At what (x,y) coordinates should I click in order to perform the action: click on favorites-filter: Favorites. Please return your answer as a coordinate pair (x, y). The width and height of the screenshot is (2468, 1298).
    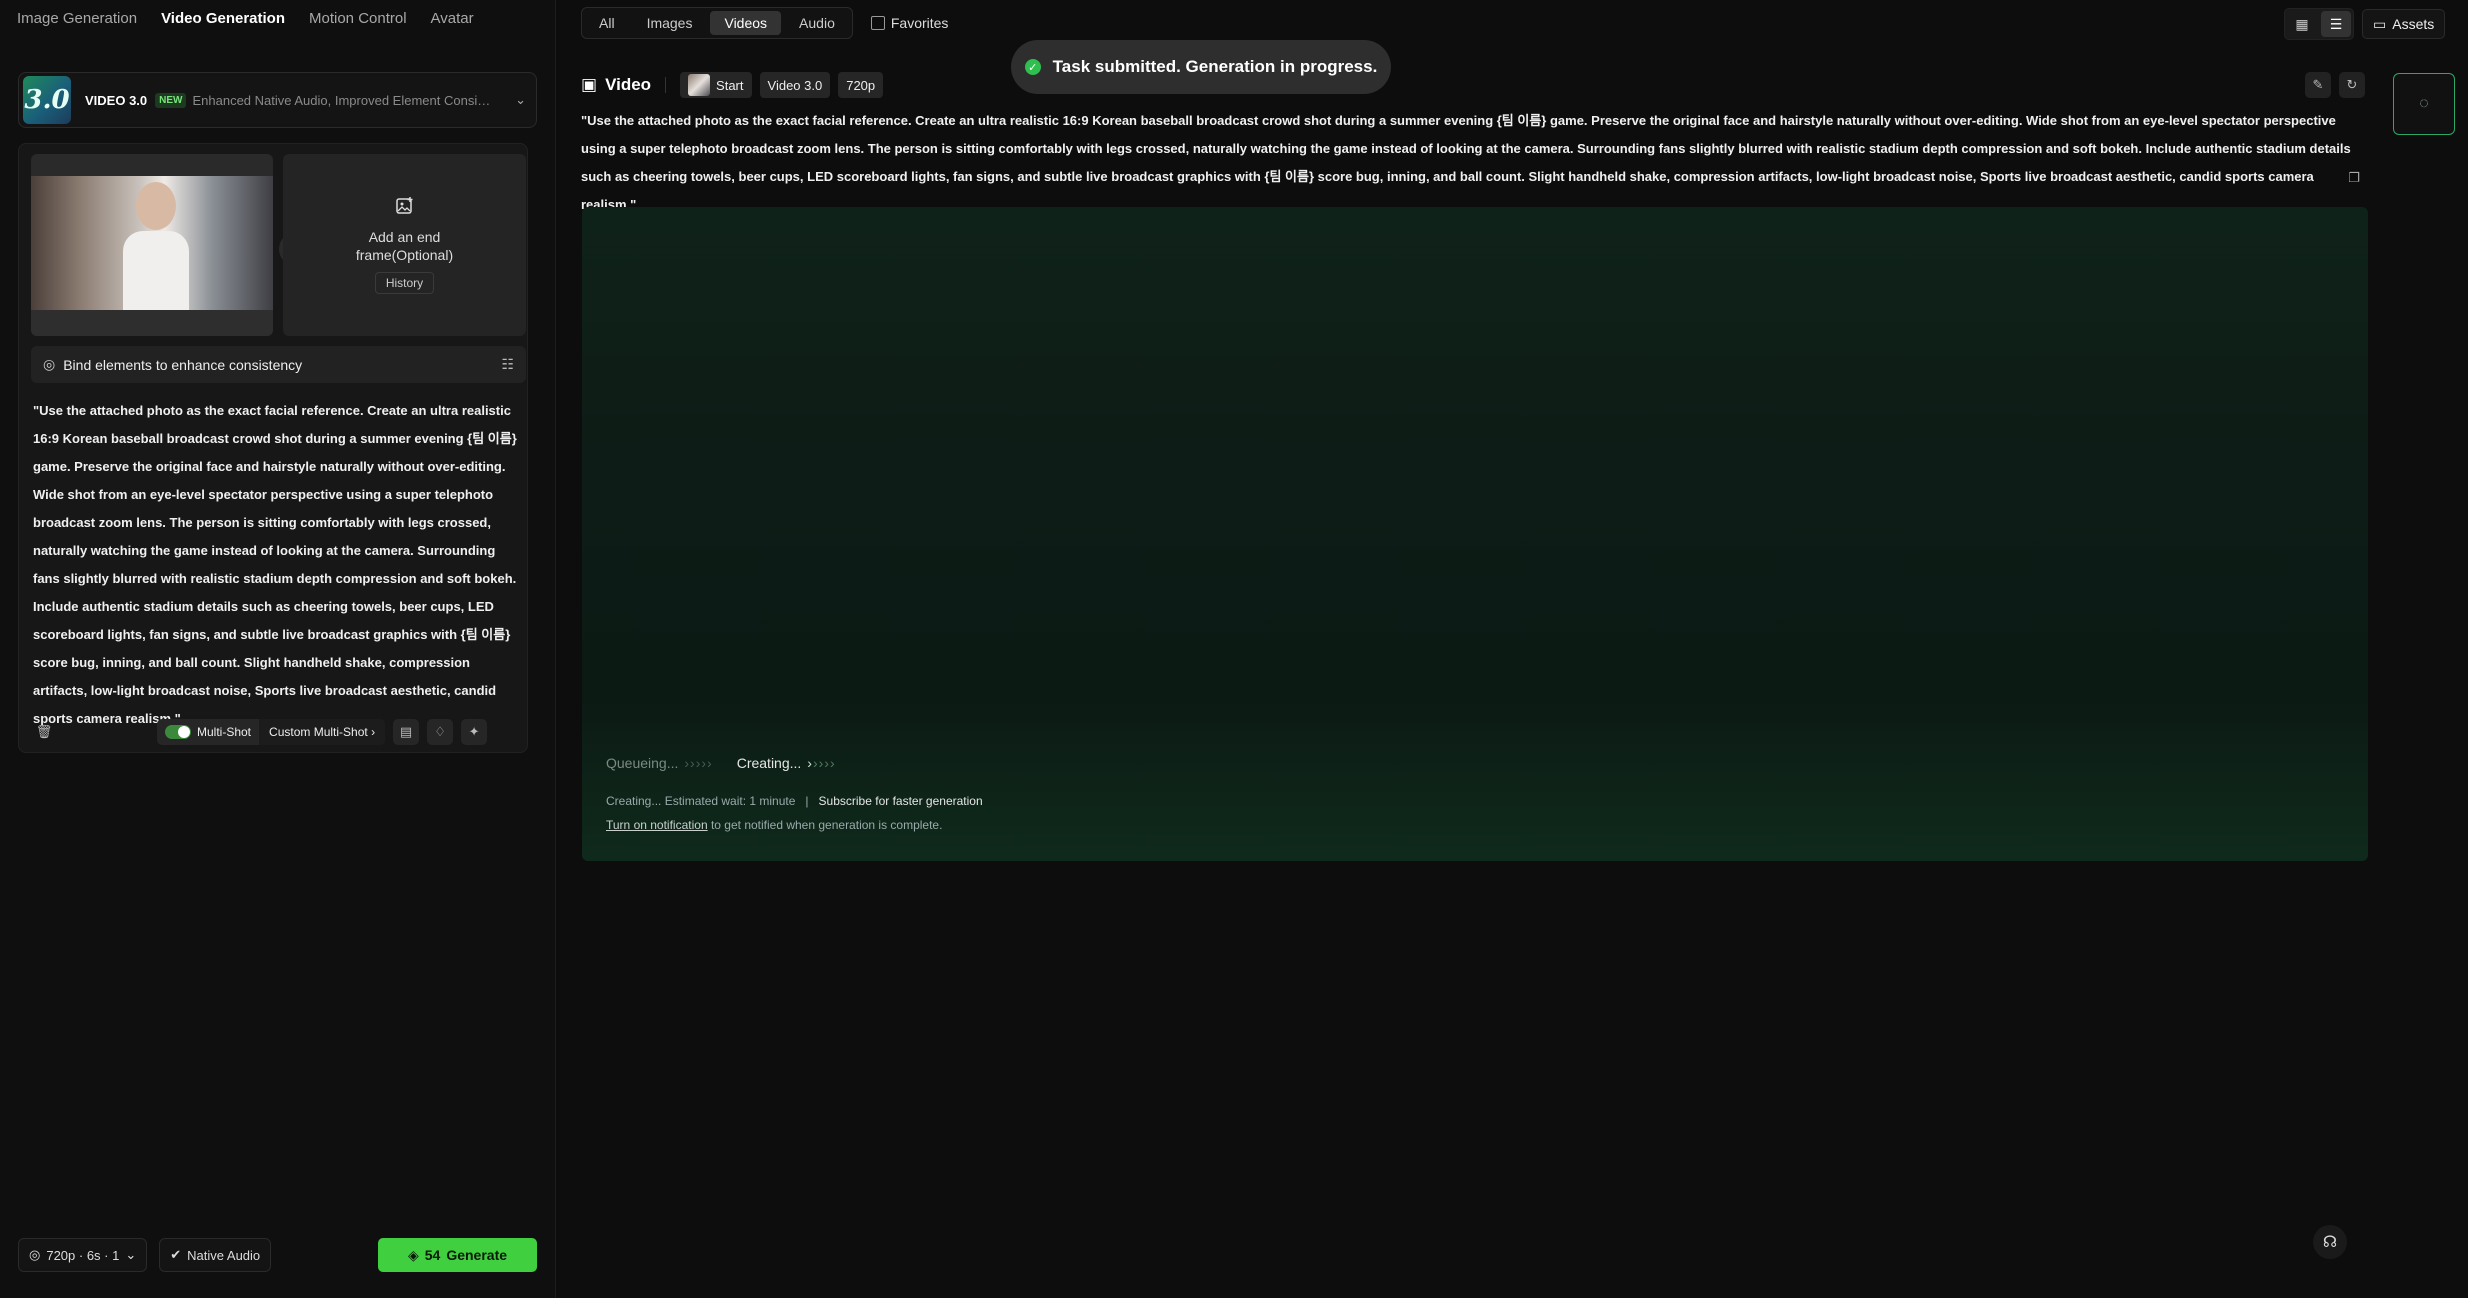
    Looking at the image, I should click on (909, 23).